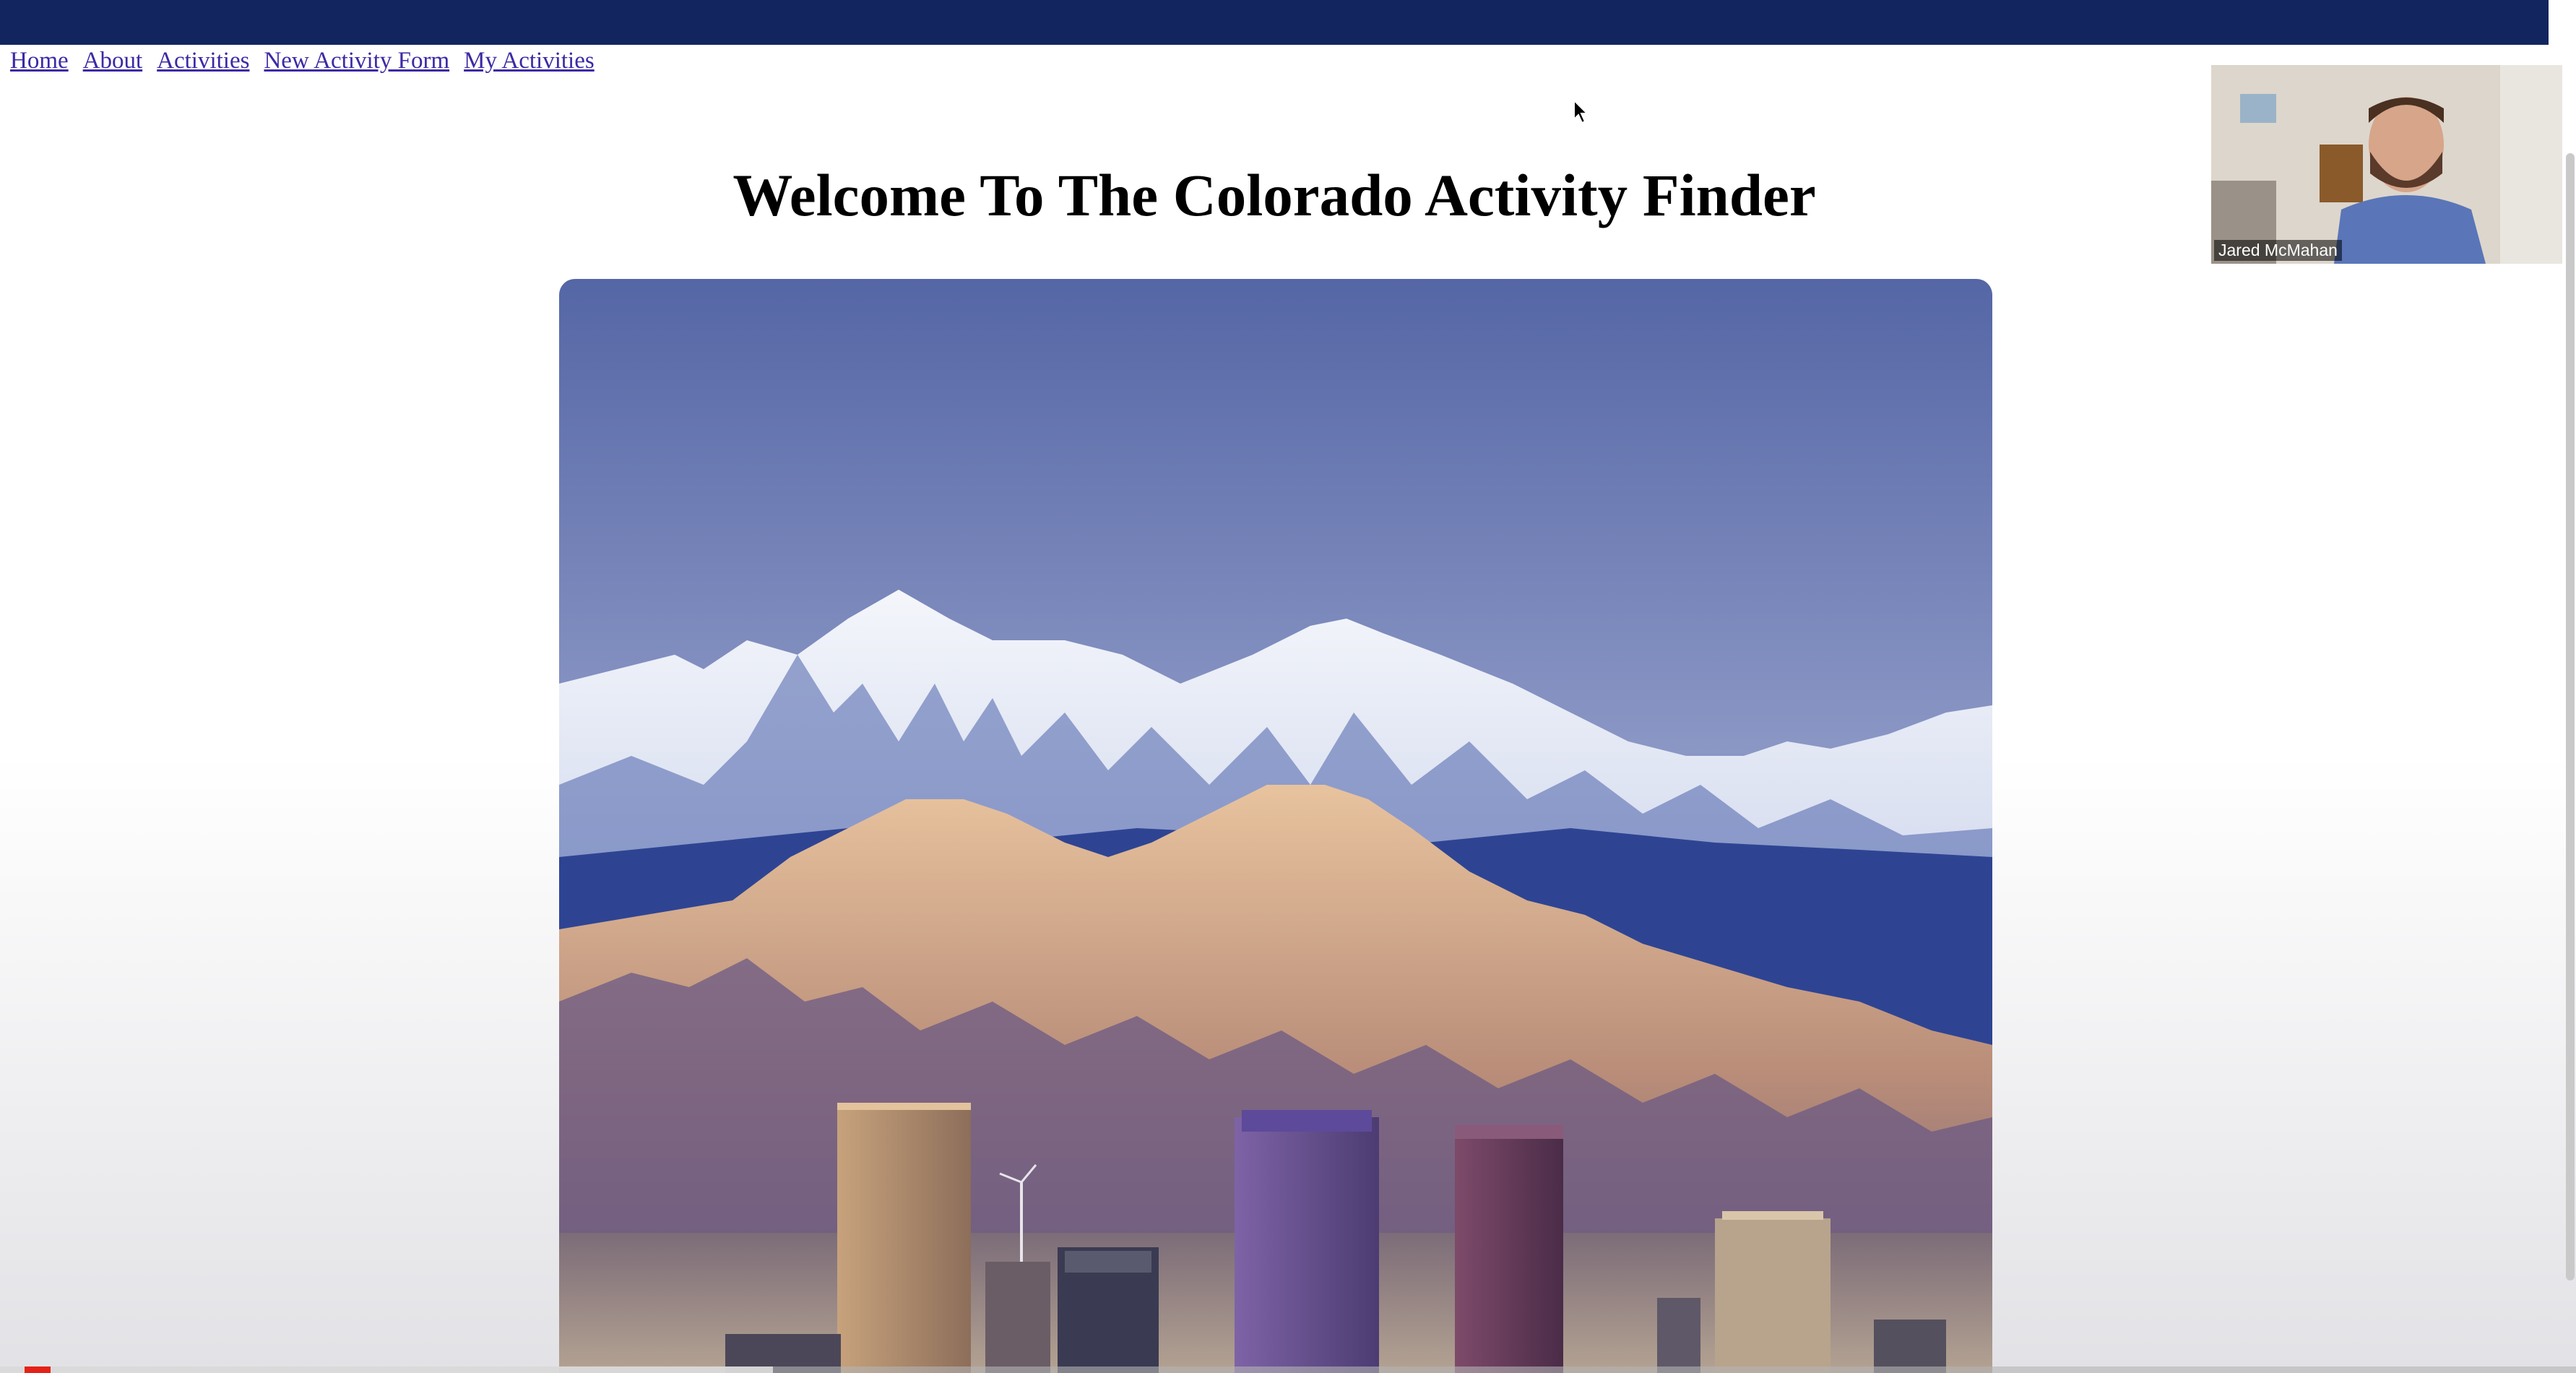 This screenshot has width=2576, height=1373. Describe the element at coordinates (356, 61) in the screenshot. I see `nav-link-new-activity-form: New Activity Form` at that location.